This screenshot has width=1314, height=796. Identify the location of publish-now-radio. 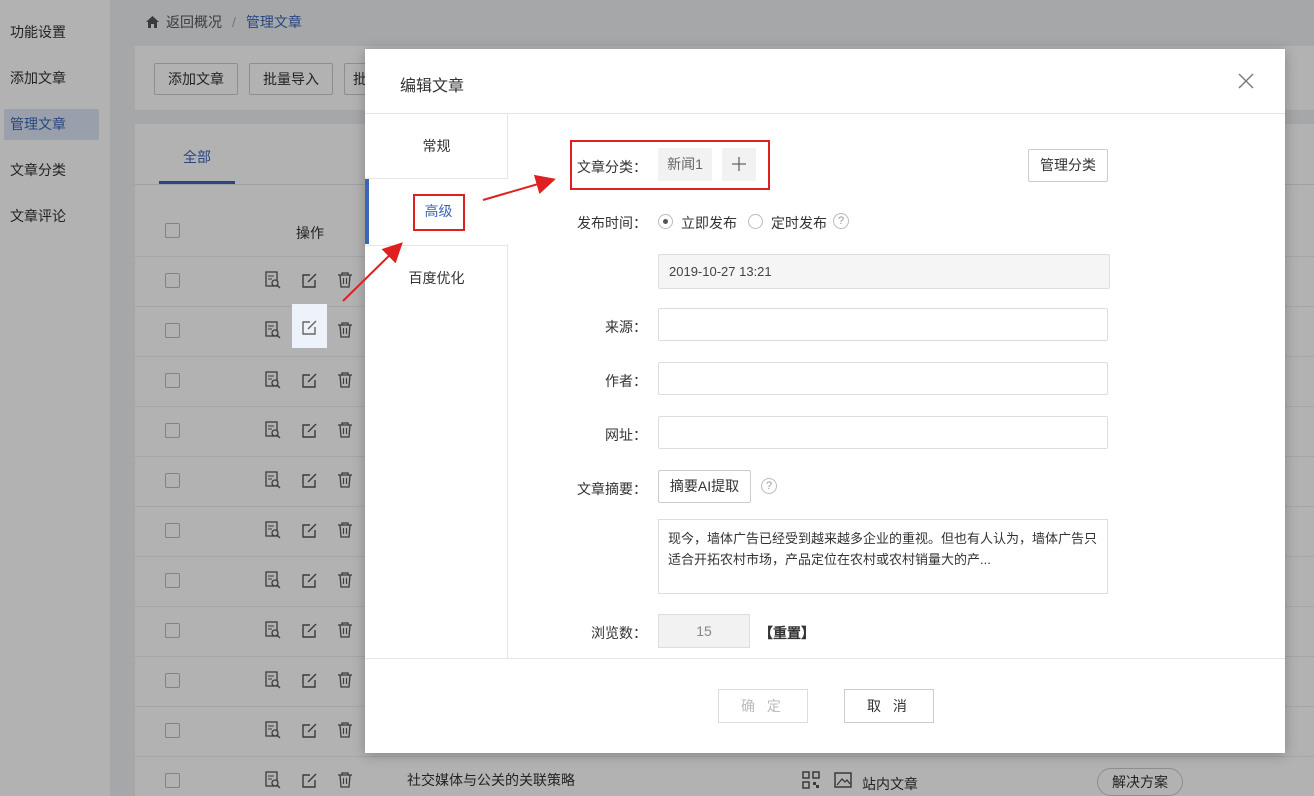
(665, 221).